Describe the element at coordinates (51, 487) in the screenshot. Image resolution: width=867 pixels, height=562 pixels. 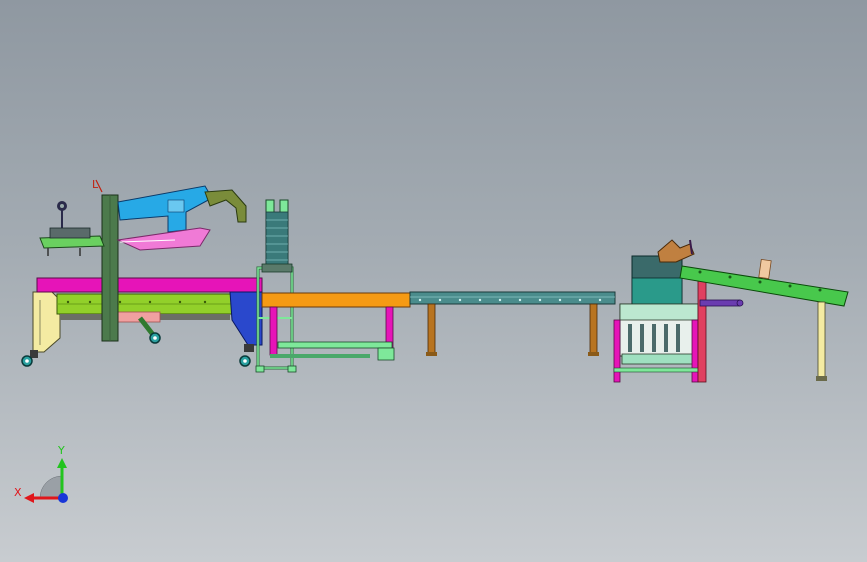
I see `triad-base-quadrant` at that location.